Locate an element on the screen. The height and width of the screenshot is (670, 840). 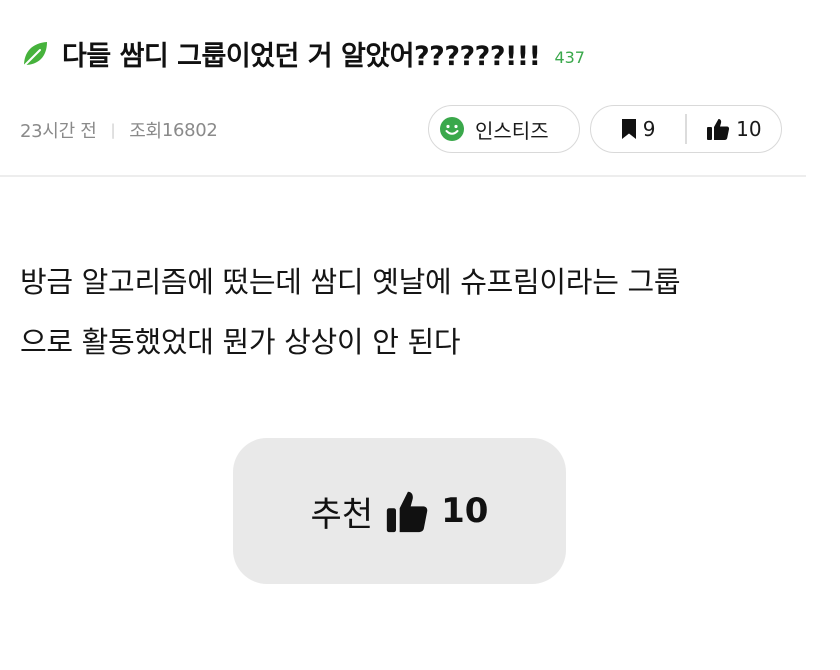
post-stats: 9 10 is located at coordinates (686, 129).